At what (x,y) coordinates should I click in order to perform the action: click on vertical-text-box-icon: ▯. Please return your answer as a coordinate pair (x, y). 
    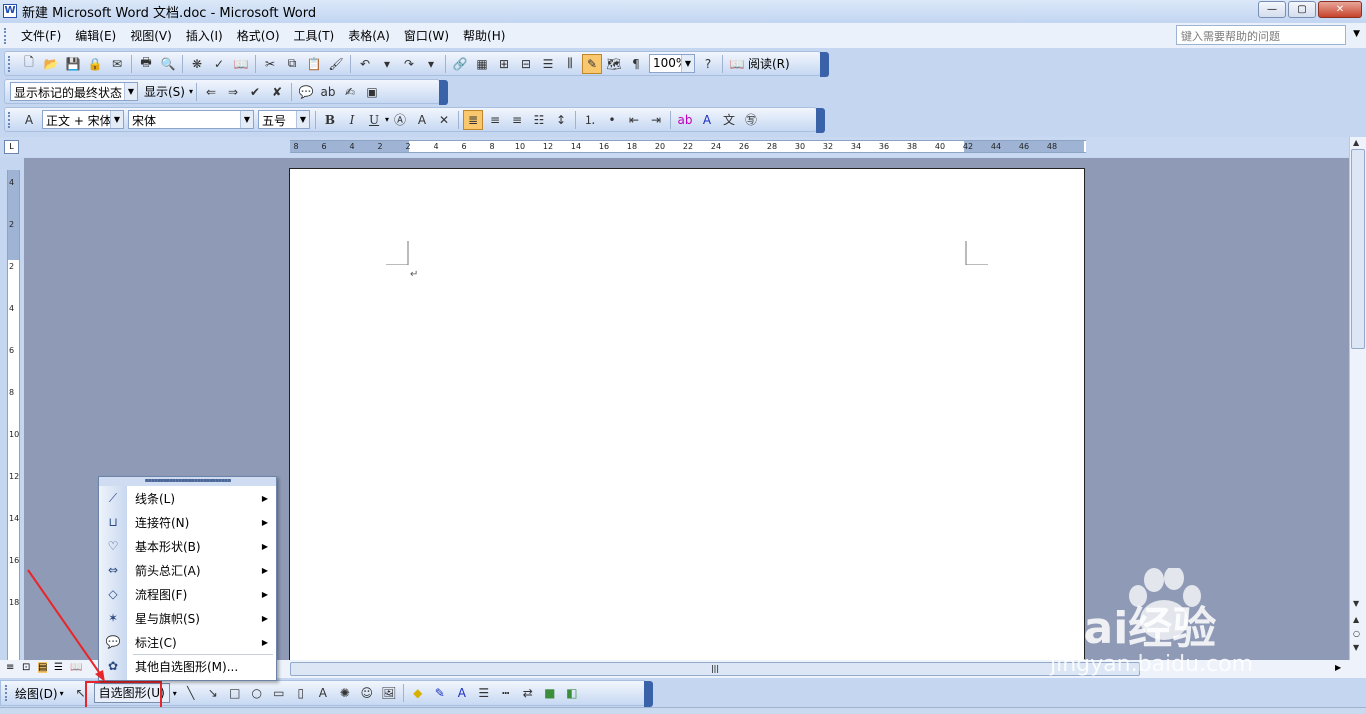
    Looking at the image, I should click on (301, 693).